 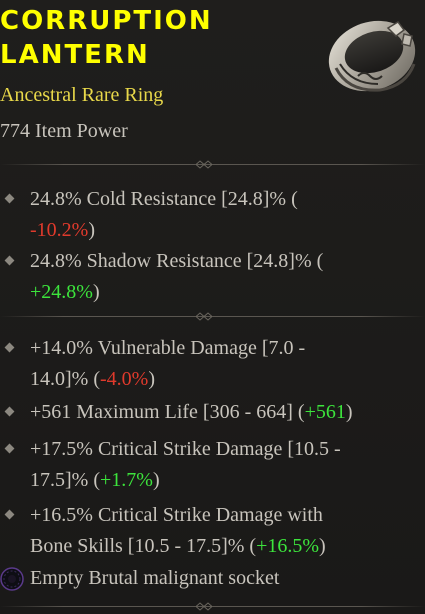 What do you see at coordinates (64, 131) in the screenshot?
I see `item-power: 774 Item Power` at bounding box center [64, 131].